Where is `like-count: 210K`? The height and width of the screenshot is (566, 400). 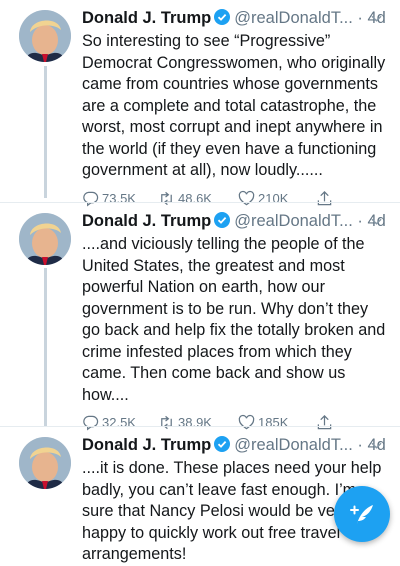
like-count: 210K is located at coordinates (273, 198).